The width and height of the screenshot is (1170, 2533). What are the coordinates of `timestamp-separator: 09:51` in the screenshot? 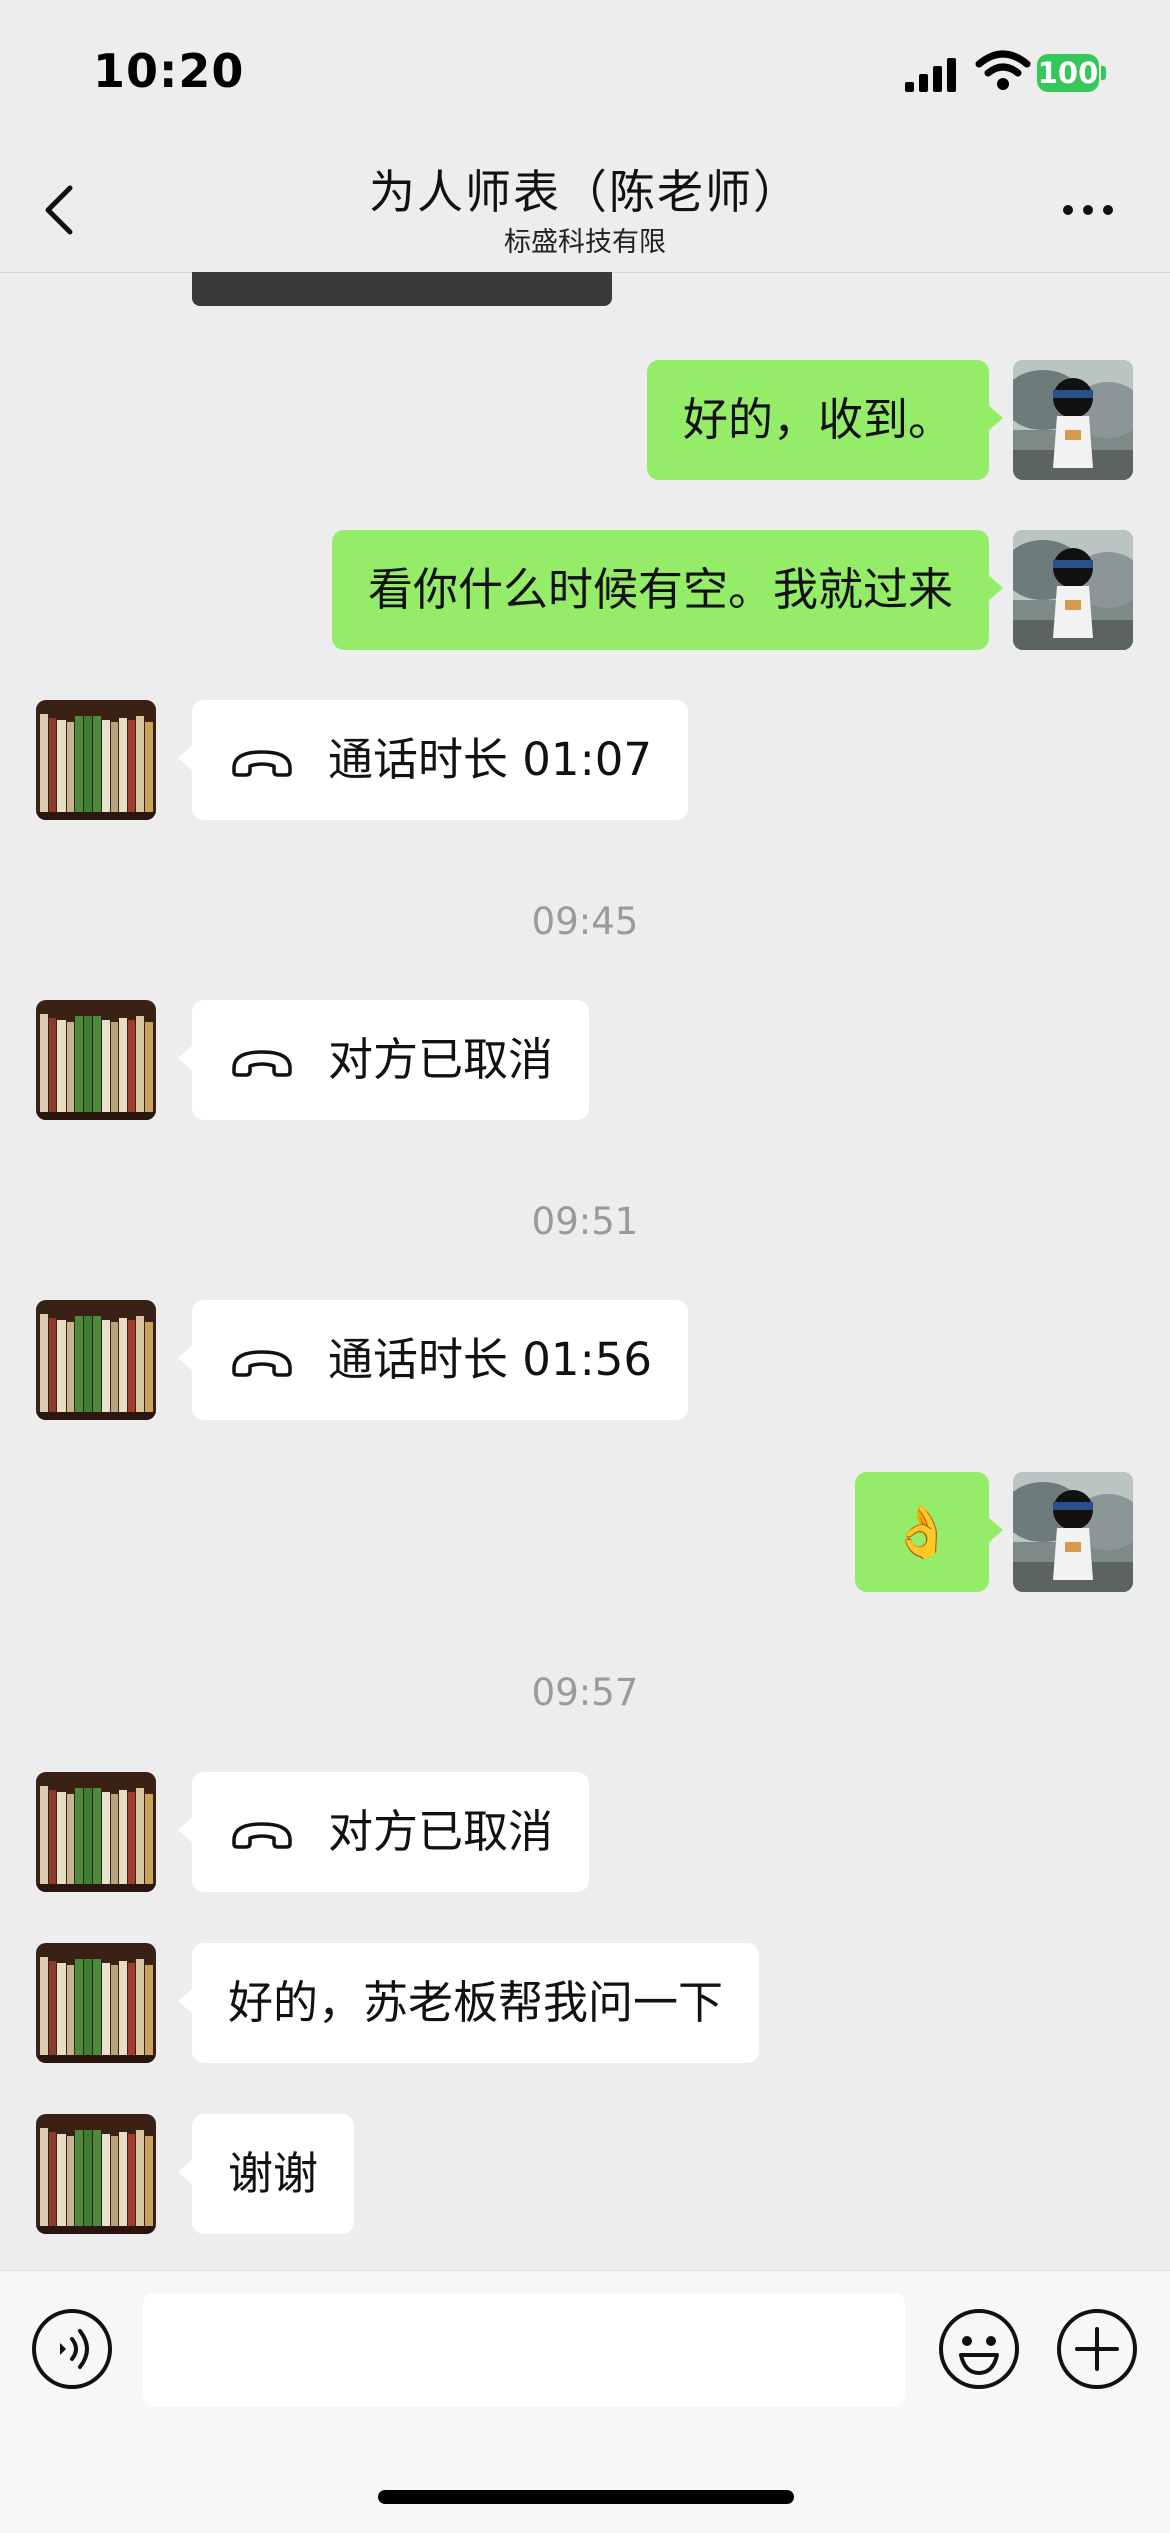 It's located at (585, 1221).